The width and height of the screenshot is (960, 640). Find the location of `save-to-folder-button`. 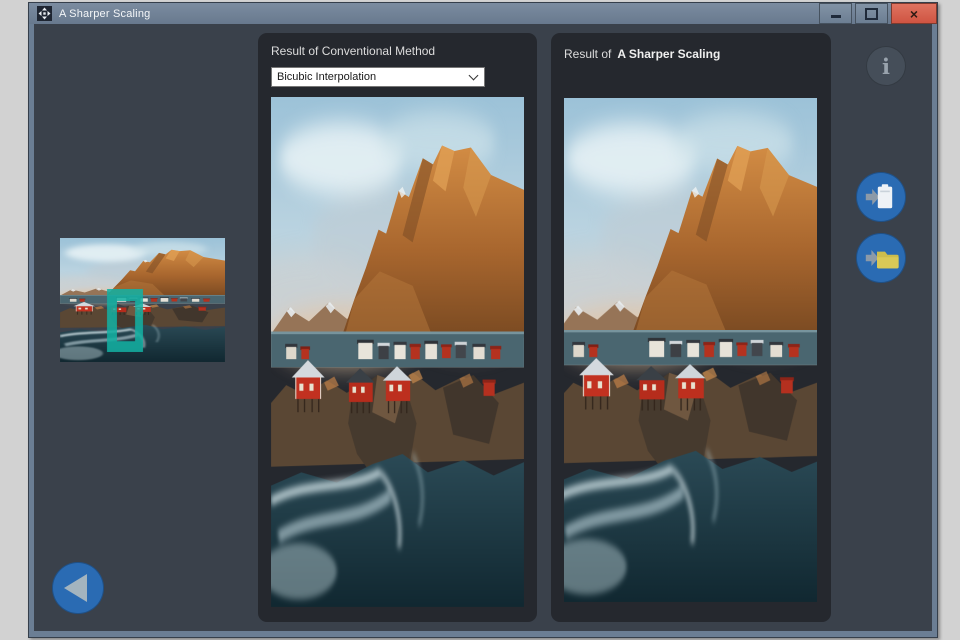

save-to-folder-button is located at coordinates (881, 258).